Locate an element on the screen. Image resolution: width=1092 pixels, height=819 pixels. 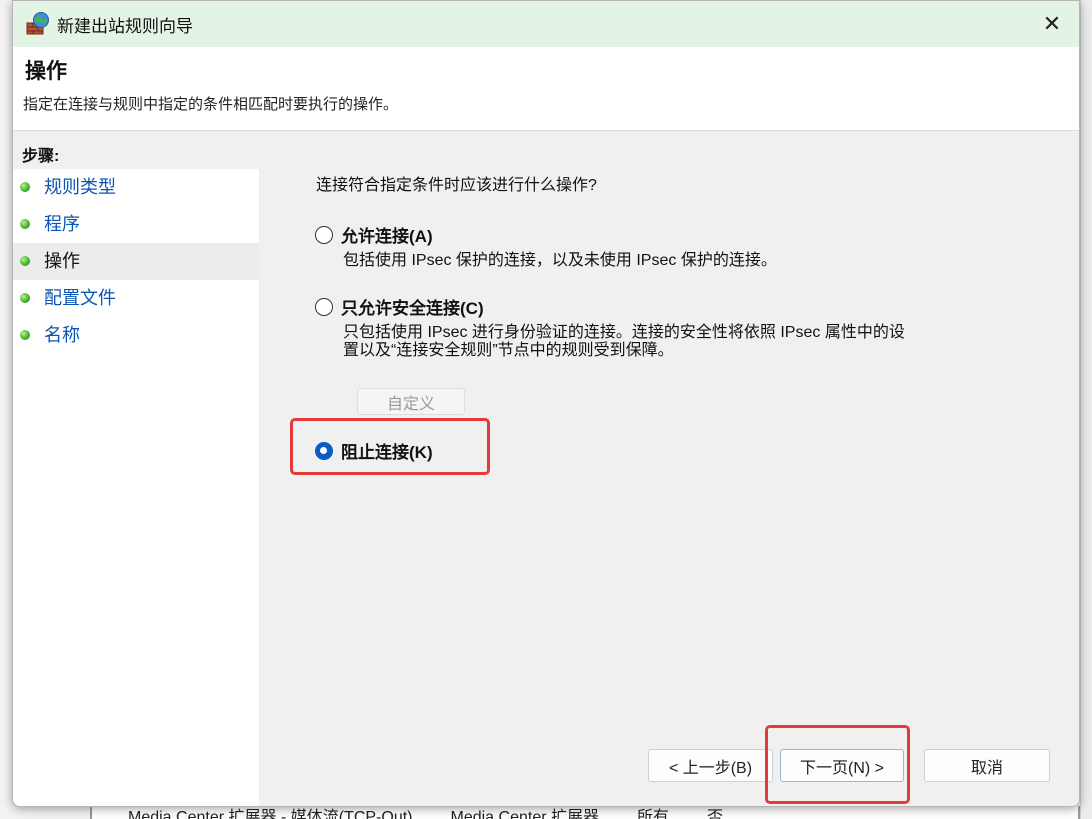
sidebar-item-label: 程序 is located at coordinates (62, 224).